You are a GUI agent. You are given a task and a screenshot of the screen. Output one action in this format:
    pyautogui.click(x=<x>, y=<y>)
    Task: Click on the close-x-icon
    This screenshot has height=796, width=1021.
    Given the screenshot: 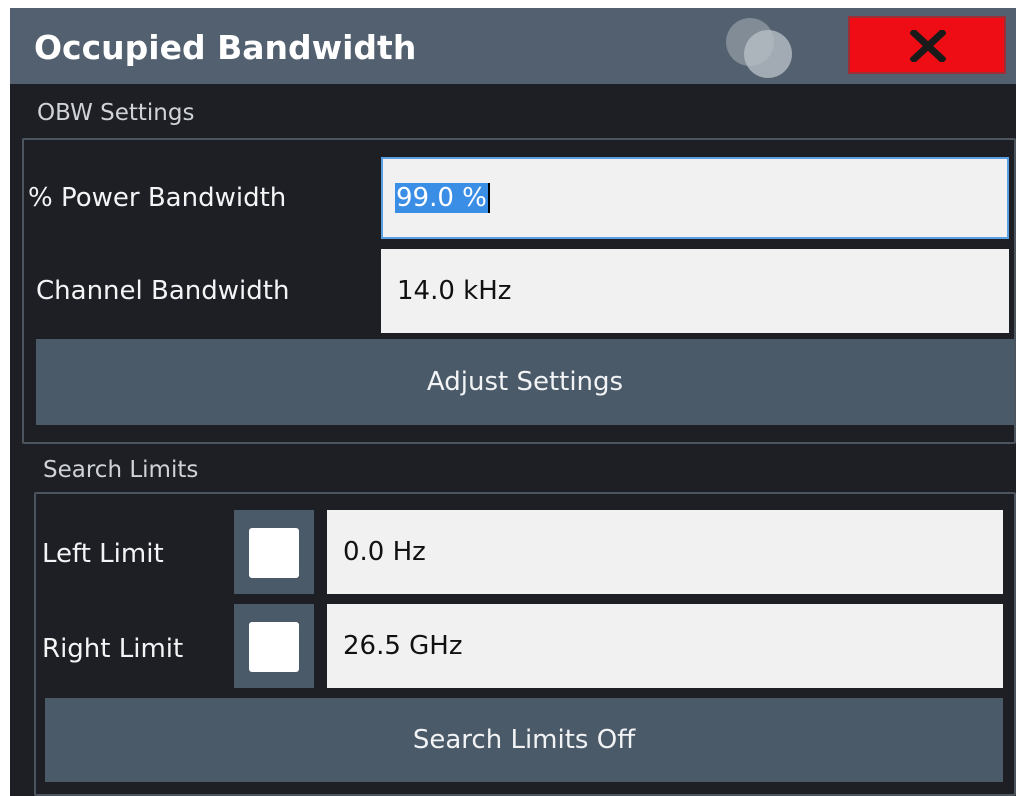 What is the action you would take?
    pyautogui.click(x=928, y=46)
    